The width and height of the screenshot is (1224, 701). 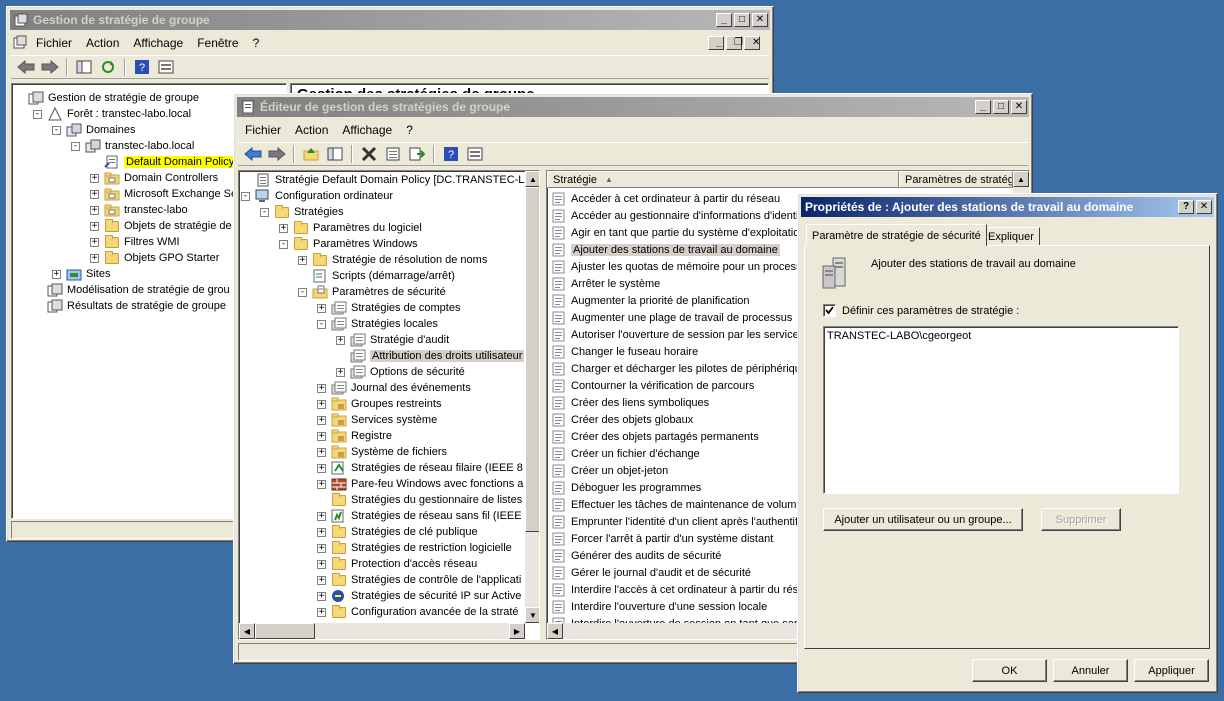 I want to click on policy-list-item: Gérer le journal d'audit et de sécurité, so click(x=651, y=572).